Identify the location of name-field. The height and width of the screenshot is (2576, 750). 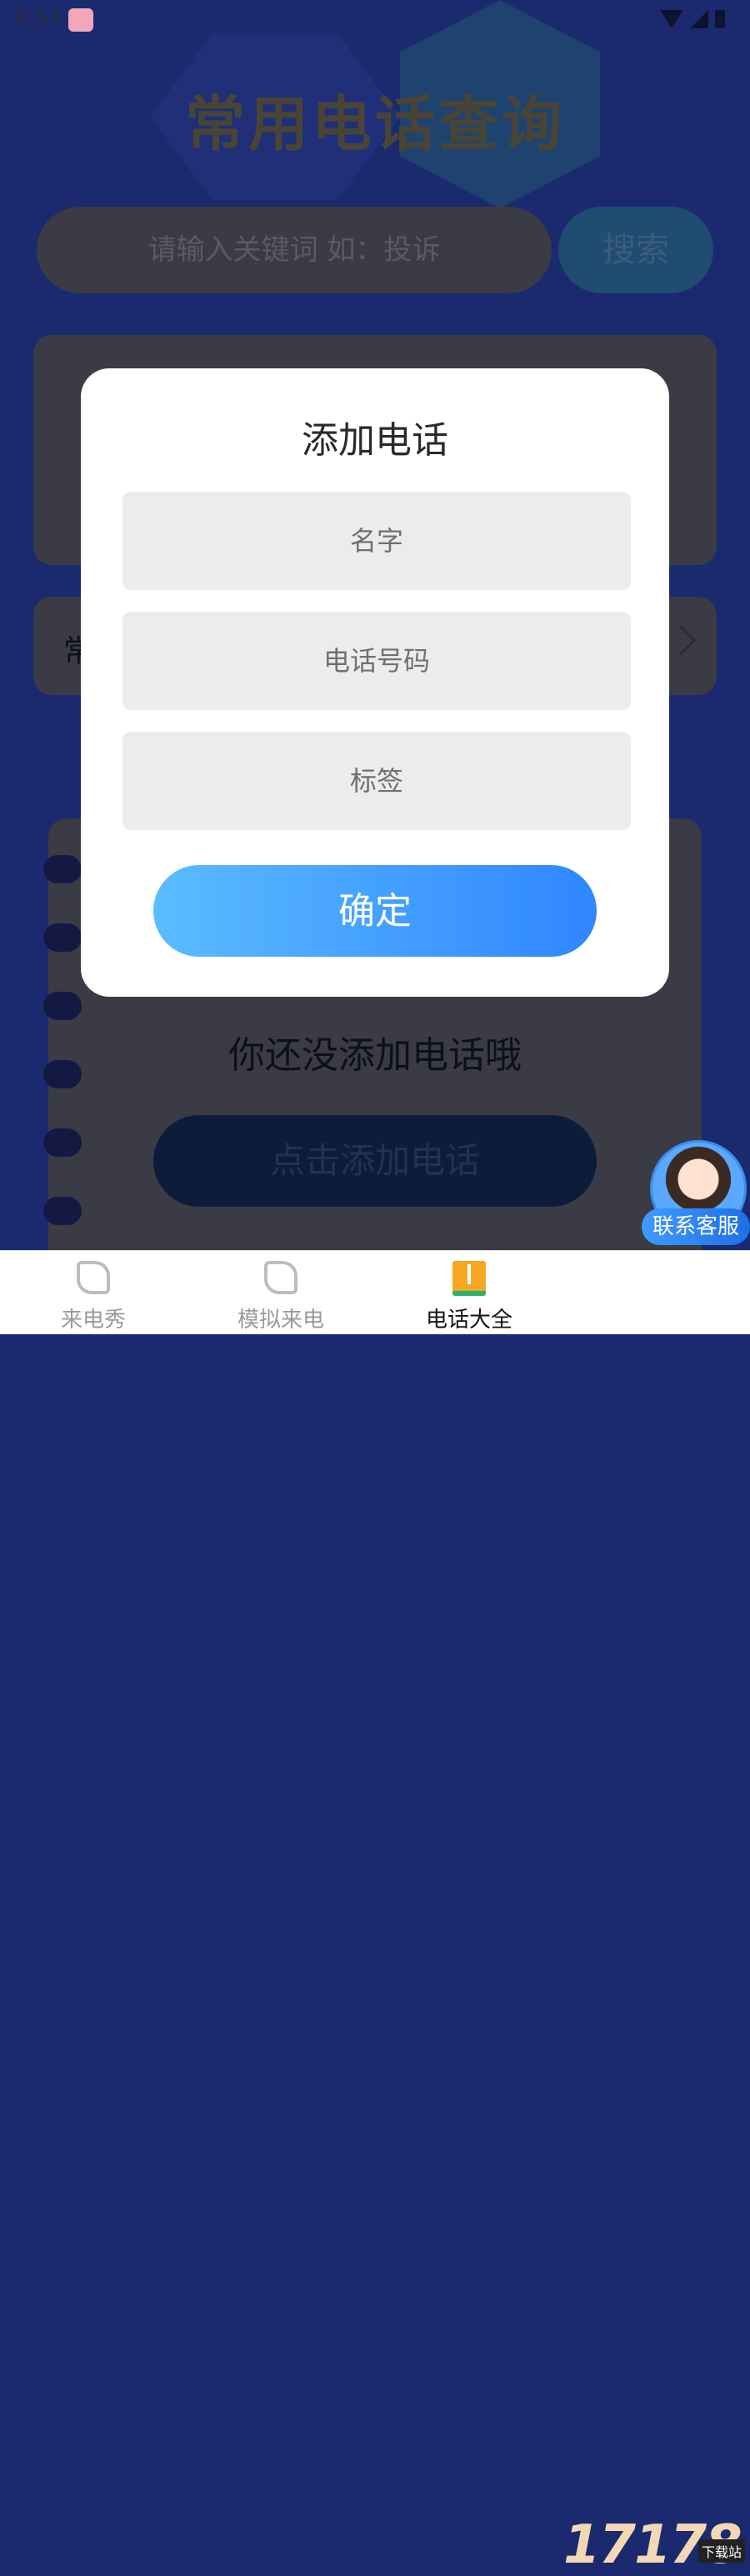
(376, 541).